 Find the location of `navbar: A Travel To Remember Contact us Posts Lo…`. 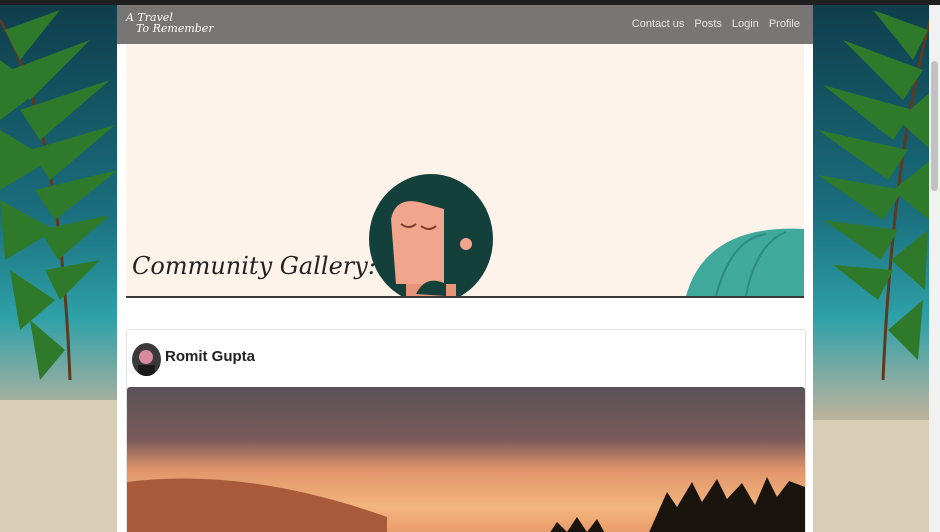

navbar: A Travel To Remember Contact us Posts Lo… is located at coordinates (465, 24).